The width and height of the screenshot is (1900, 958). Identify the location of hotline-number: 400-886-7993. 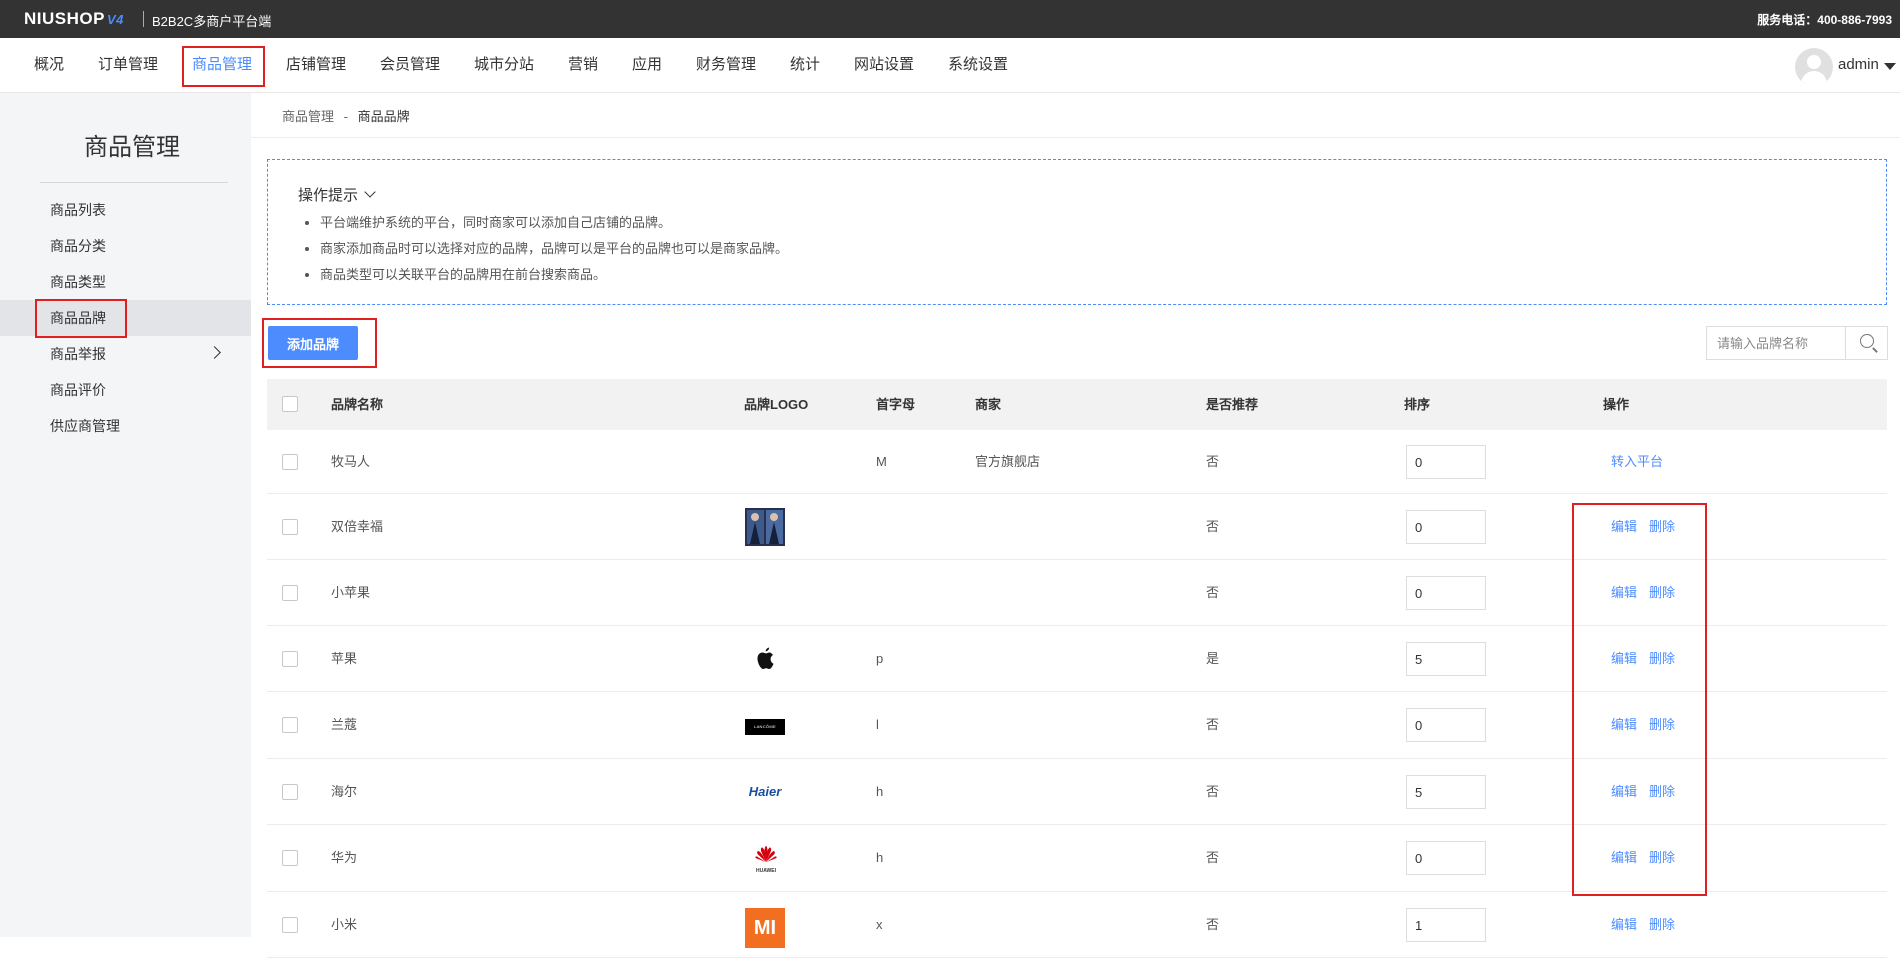
(1854, 20).